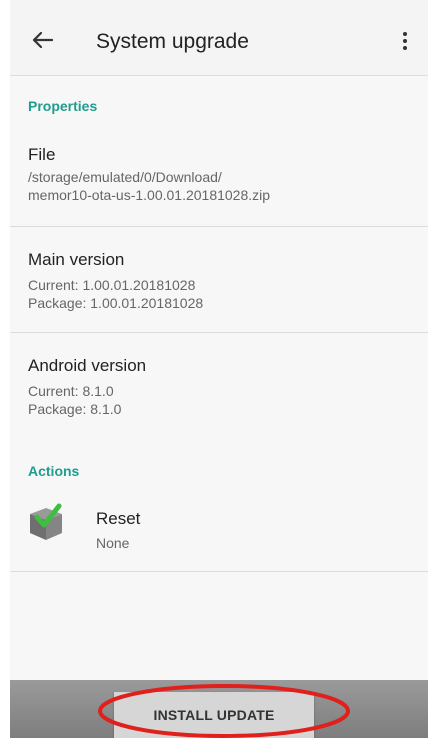 The width and height of the screenshot is (428, 738). Describe the element at coordinates (63, 106) in the screenshot. I see `properties-header: Properties` at that location.